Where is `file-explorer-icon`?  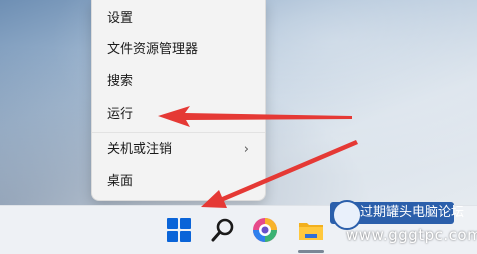
file-explorer-icon is located at coordinates (311, 230).